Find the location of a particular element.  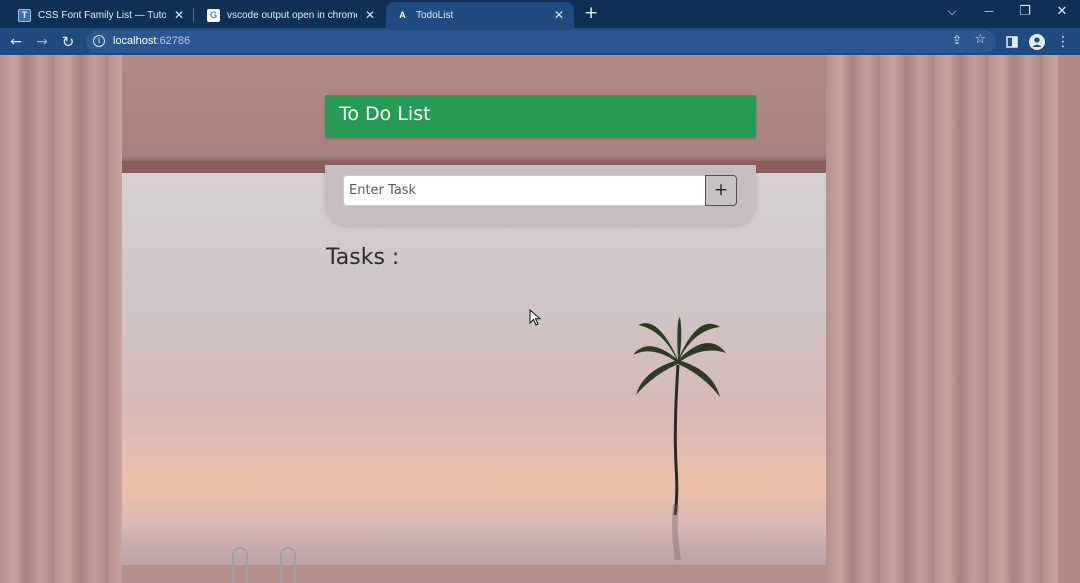

tab-vscode-output: G vscode output open in chrome - ✕ is located at coordinates (291, 15).